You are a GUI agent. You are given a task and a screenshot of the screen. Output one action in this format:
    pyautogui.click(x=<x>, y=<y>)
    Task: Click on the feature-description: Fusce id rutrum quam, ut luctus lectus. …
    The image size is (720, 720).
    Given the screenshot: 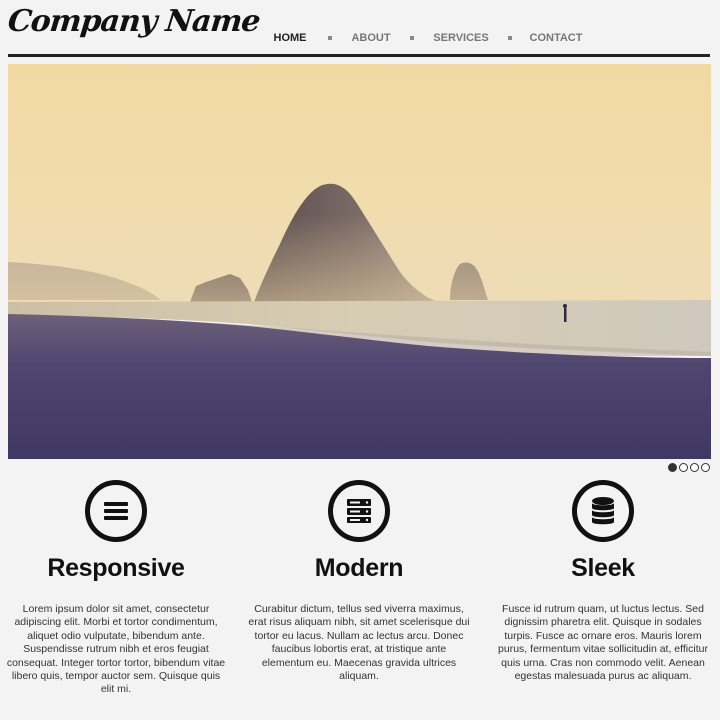 What is the action you would take?
    pyautogui.click(x=603, y=643)
    